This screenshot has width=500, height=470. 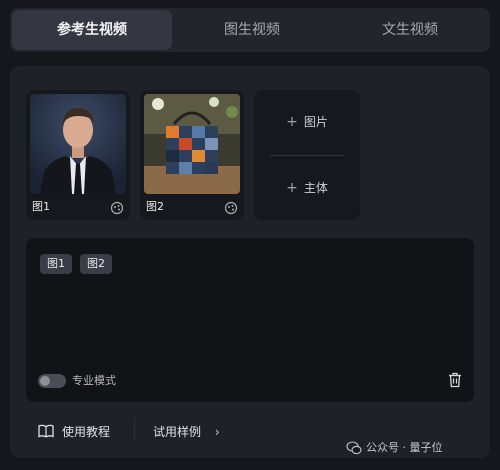 I want to click on mode-tabs: 参考生视频 图生视频 文生视频, so click(x=250, y=30).